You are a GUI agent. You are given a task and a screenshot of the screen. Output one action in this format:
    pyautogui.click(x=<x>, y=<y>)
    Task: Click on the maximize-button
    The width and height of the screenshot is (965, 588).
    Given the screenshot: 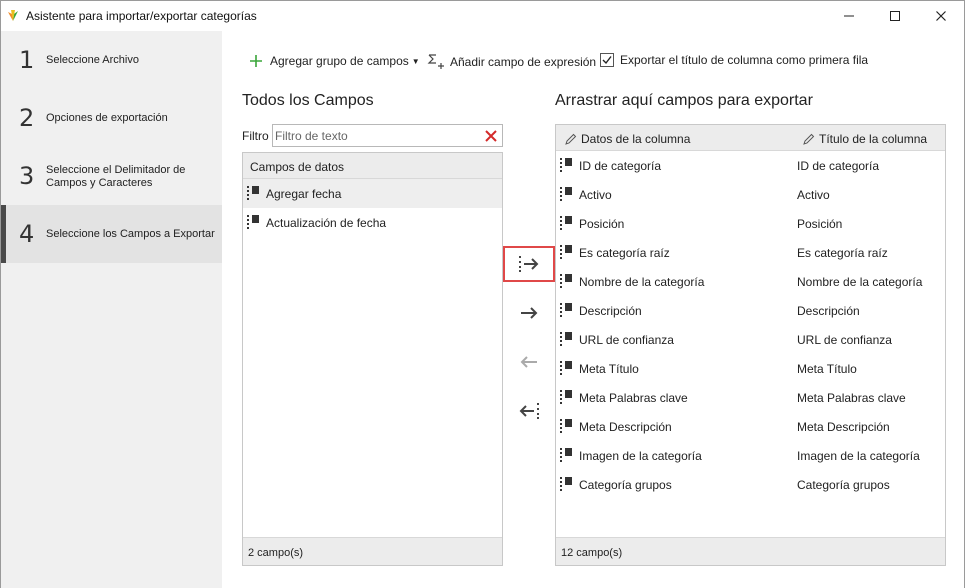 What is the action you would take?
    pyautogui.click(x=895, y=16)
    